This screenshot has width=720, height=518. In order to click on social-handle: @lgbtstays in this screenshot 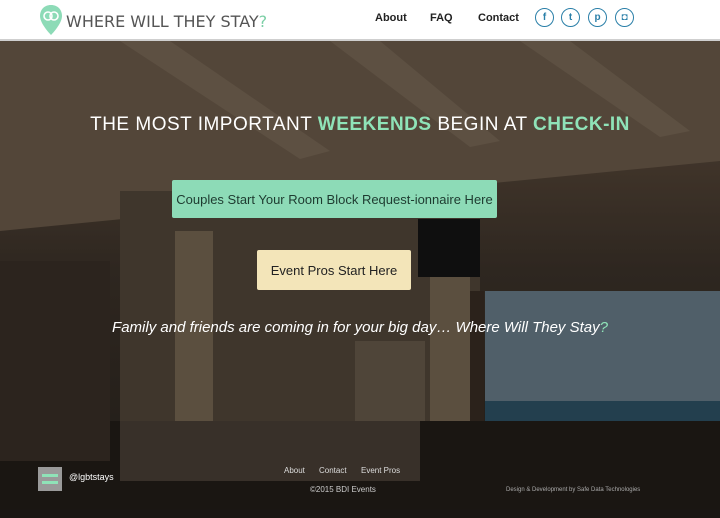, I will do `click(91, 477)`.